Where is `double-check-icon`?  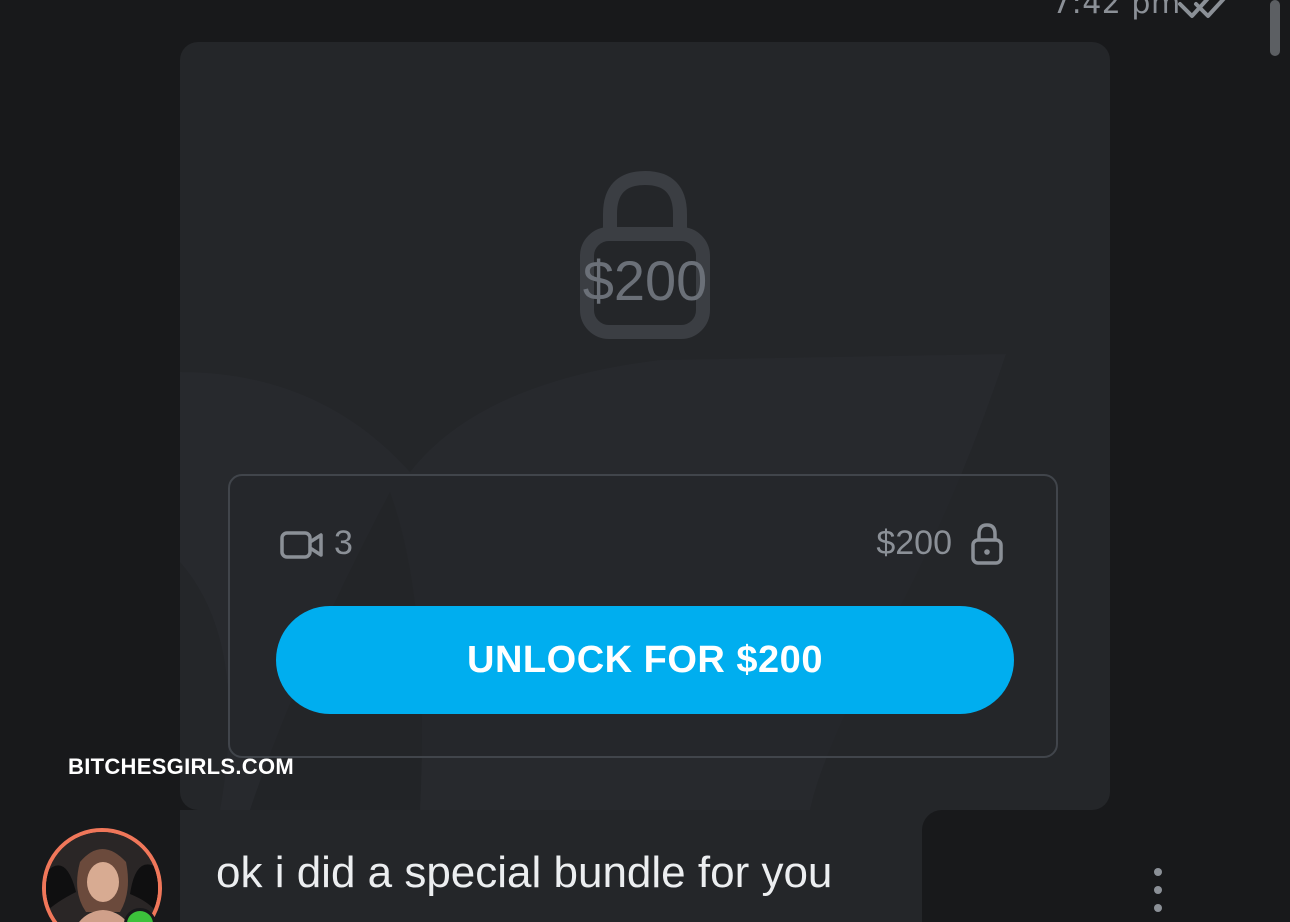 double-check-icon is located at coordinates (1202, 9).